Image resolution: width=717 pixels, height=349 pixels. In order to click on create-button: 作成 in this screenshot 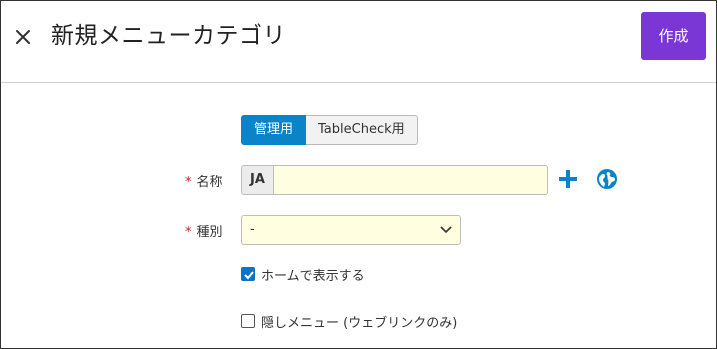, I will do `click(673, 36)`.